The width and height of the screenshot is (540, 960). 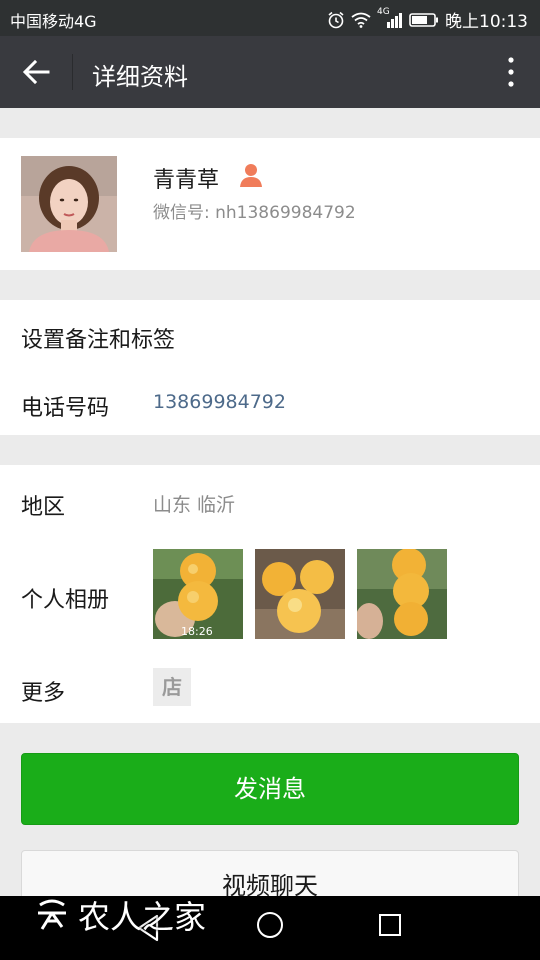 What do you see at coordinates (140, 77) in the screenshot?
I see `page-title: 详细资料` at bounding box center [140, 77].